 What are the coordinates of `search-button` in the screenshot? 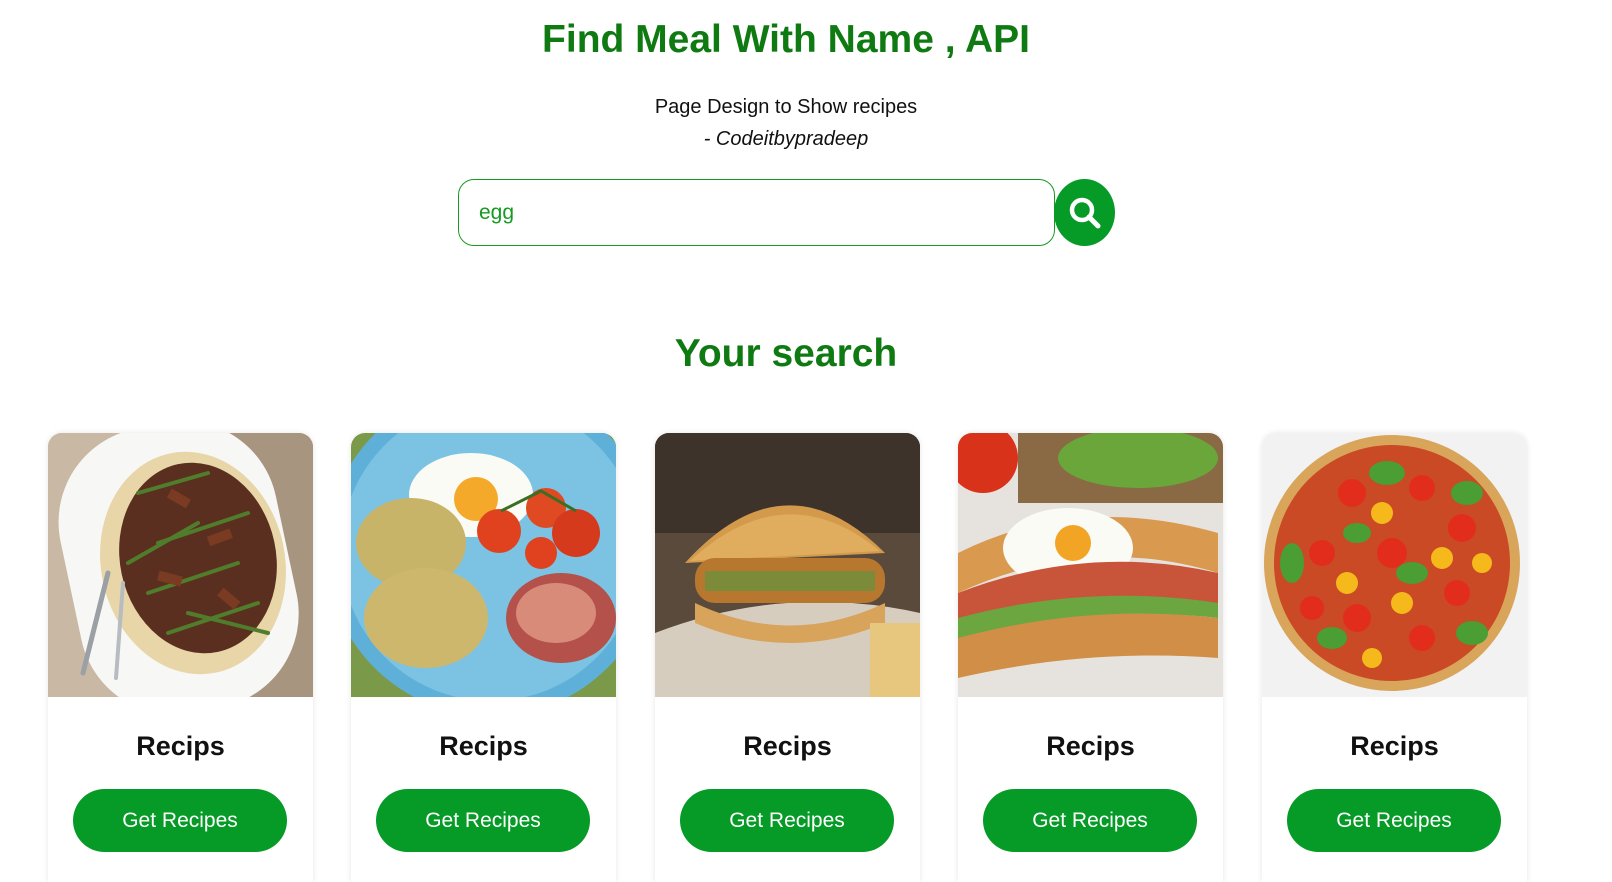 It's located at (1084, 212).